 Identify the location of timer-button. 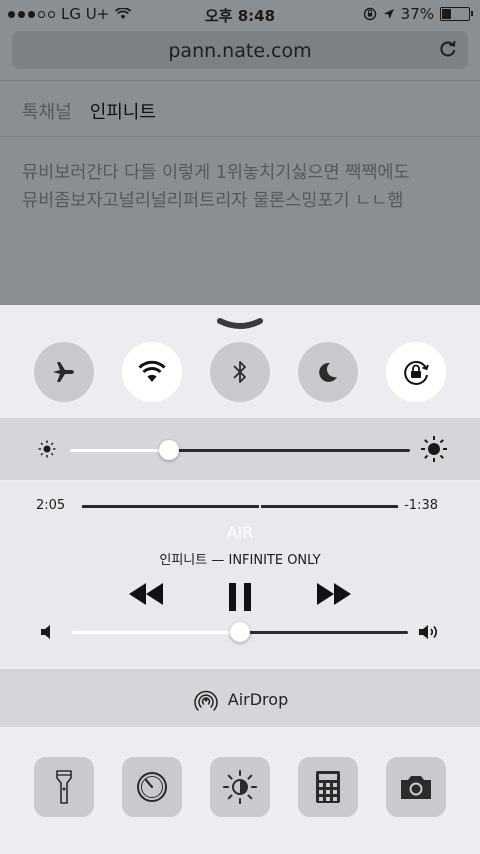
(152, 787).